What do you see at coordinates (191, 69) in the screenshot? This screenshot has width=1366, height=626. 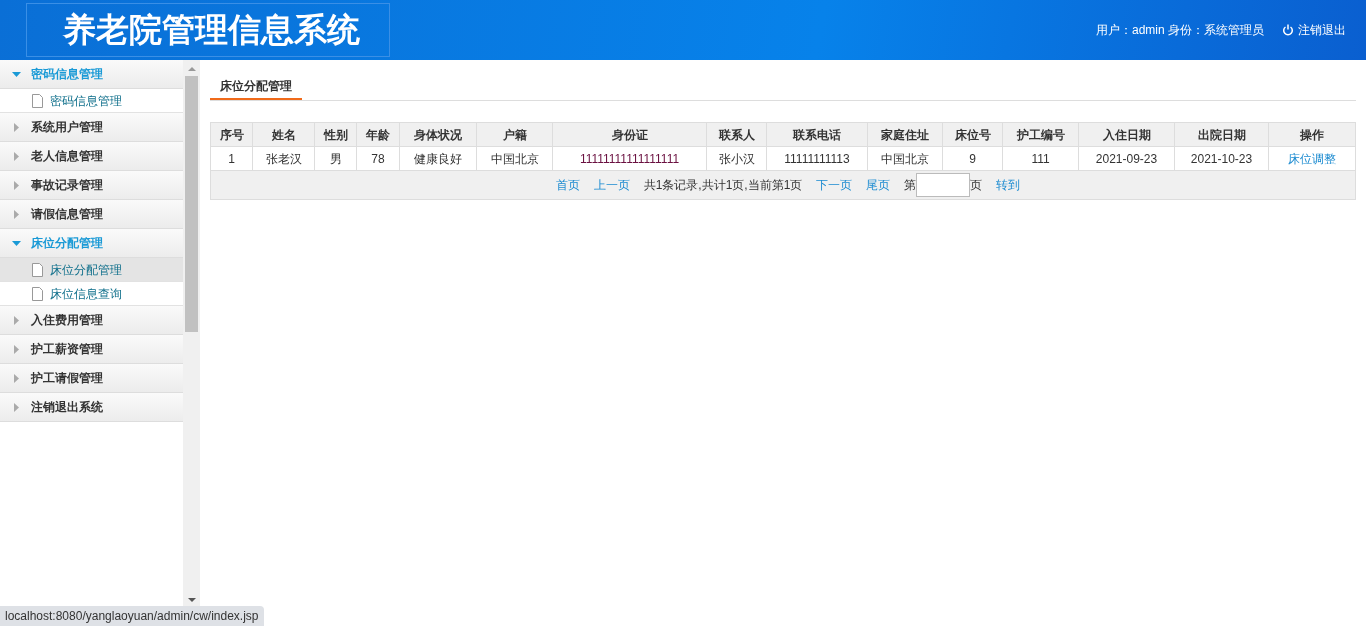 I see `scroll-up-icon` at bounding box center [191, 69].